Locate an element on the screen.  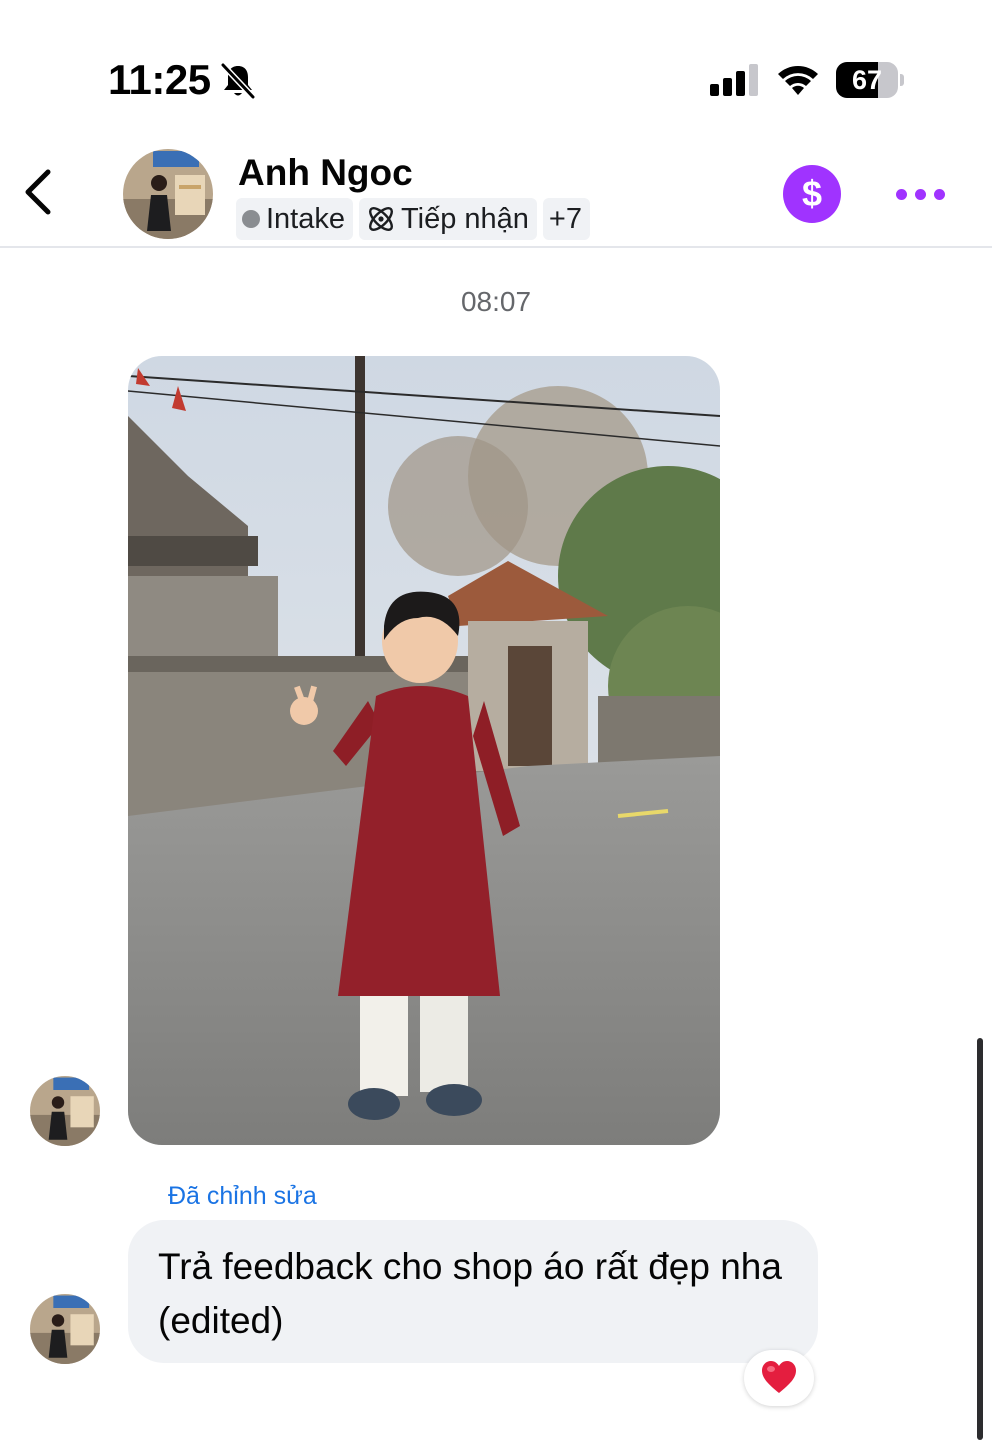
contact-tags: Intake Tiếp nhận +7 is located at coordinates (413, 219).